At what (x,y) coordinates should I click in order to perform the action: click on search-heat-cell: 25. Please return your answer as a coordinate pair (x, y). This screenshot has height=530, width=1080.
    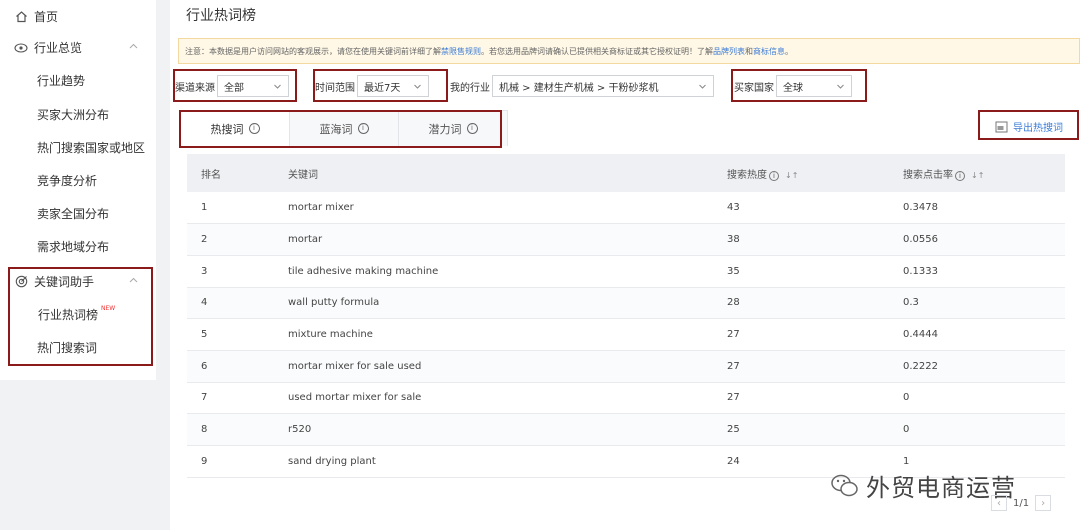
    Looking at the image, I should click on (801, 429).